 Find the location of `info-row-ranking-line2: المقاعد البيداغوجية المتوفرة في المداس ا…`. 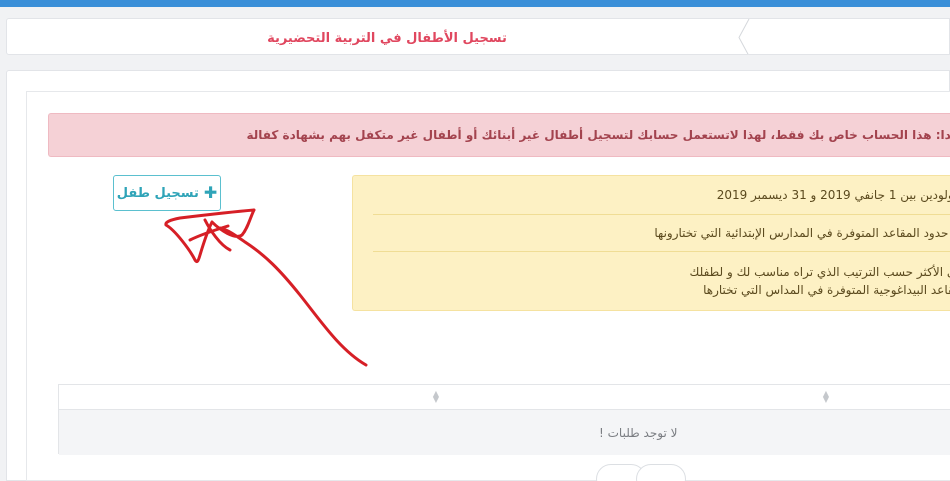

info-row-ranking-line2: المقاعد البيداغوجية المتوفرة في المداس ا… is located at coordinates (826, 290).